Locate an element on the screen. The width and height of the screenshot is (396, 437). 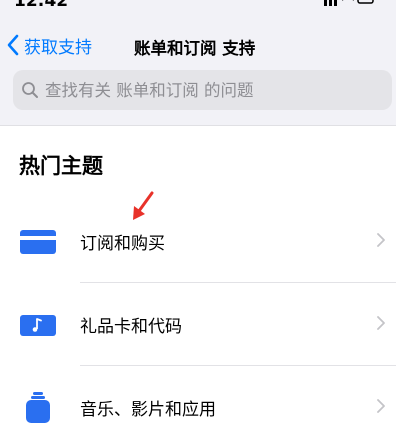
section-title: 热门主题 is located at coordinates (61, 166).